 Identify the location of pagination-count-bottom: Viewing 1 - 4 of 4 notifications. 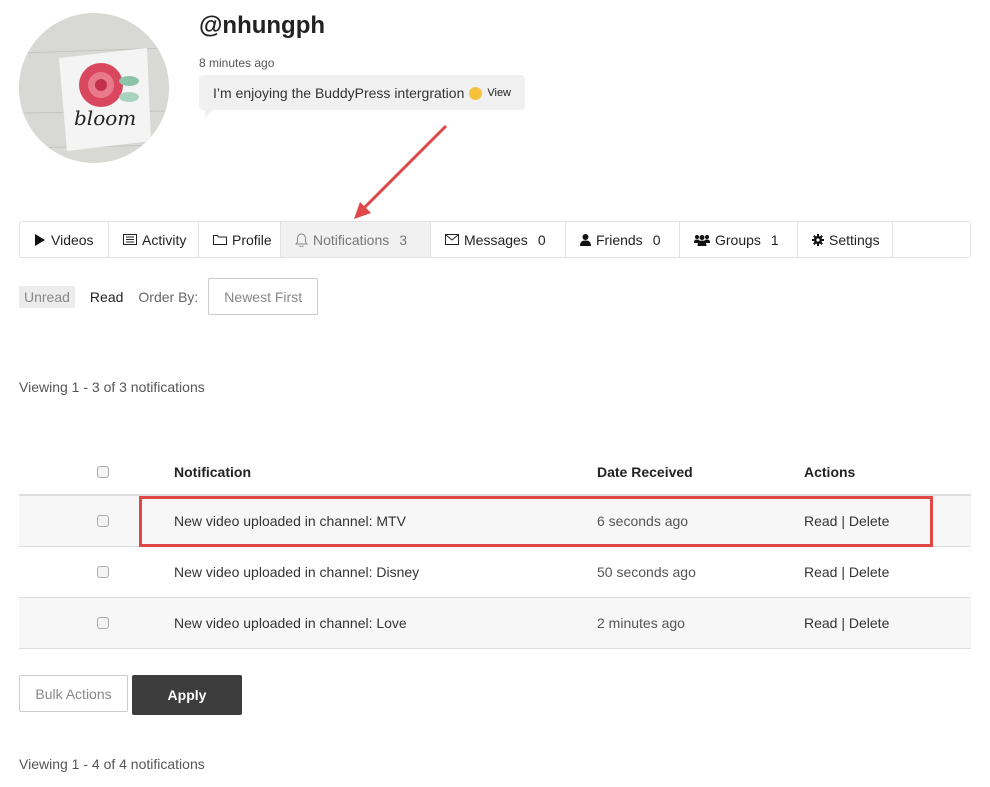
(112, 764).